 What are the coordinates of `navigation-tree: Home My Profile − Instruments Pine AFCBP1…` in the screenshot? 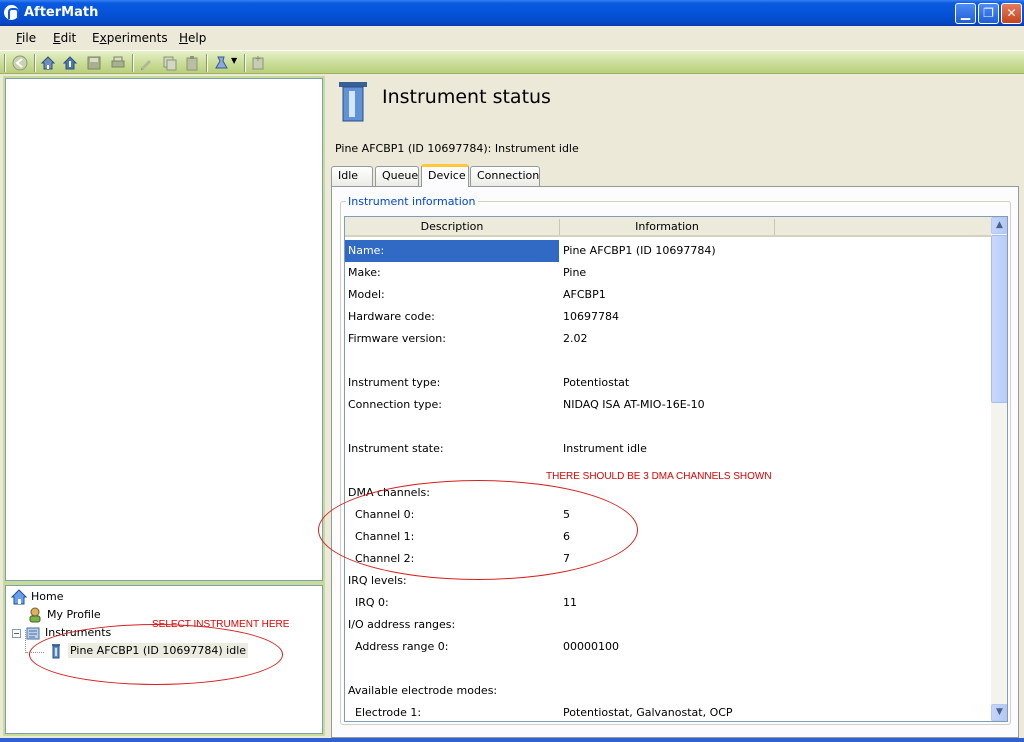 It's located at (164, 659).